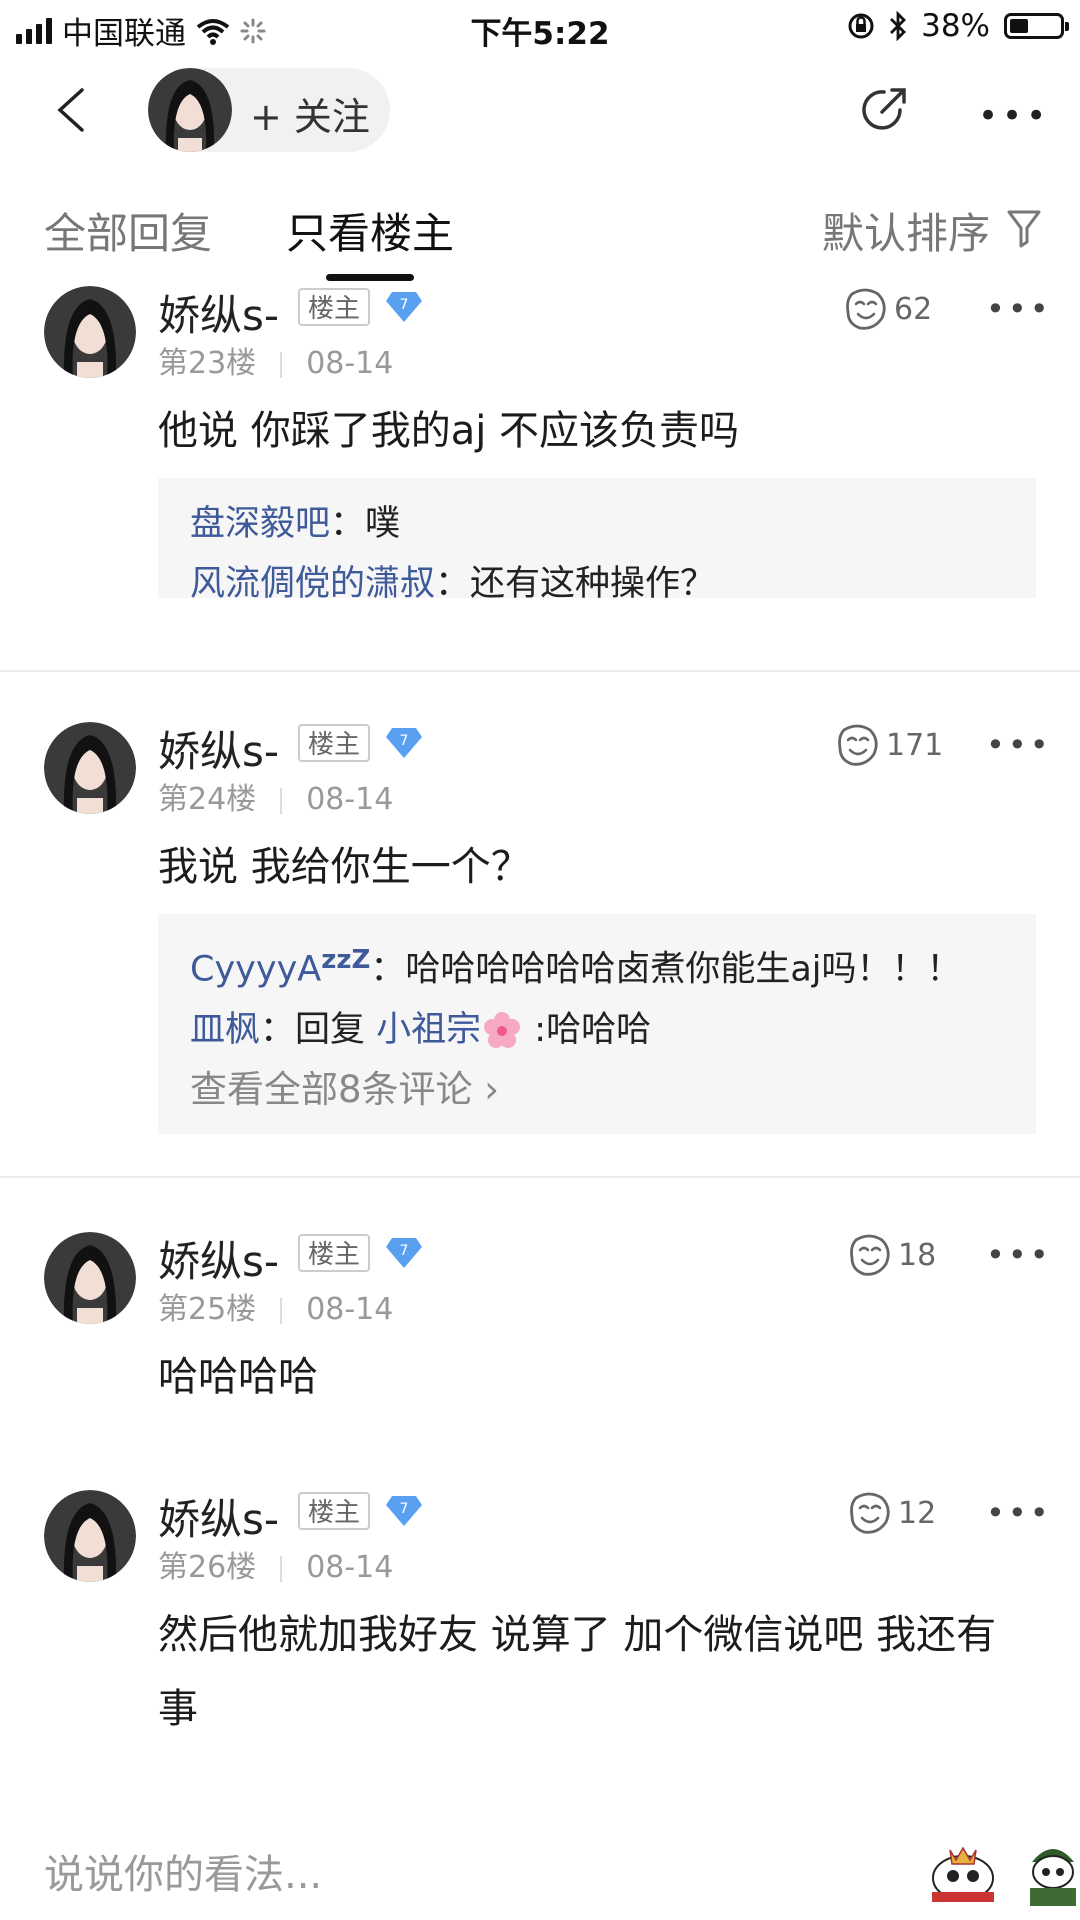  I want to click on reply-item: 皿枫：回复 小祖宗 :哈哈哈, so click(597, 1030).